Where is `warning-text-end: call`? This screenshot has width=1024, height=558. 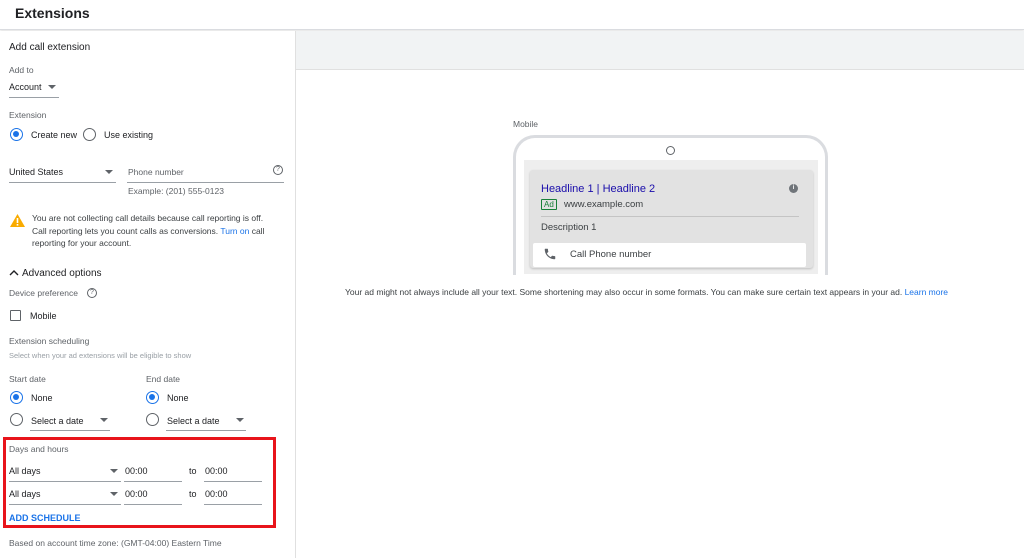 warning-text-end: call is located at coordinates (257, 231).